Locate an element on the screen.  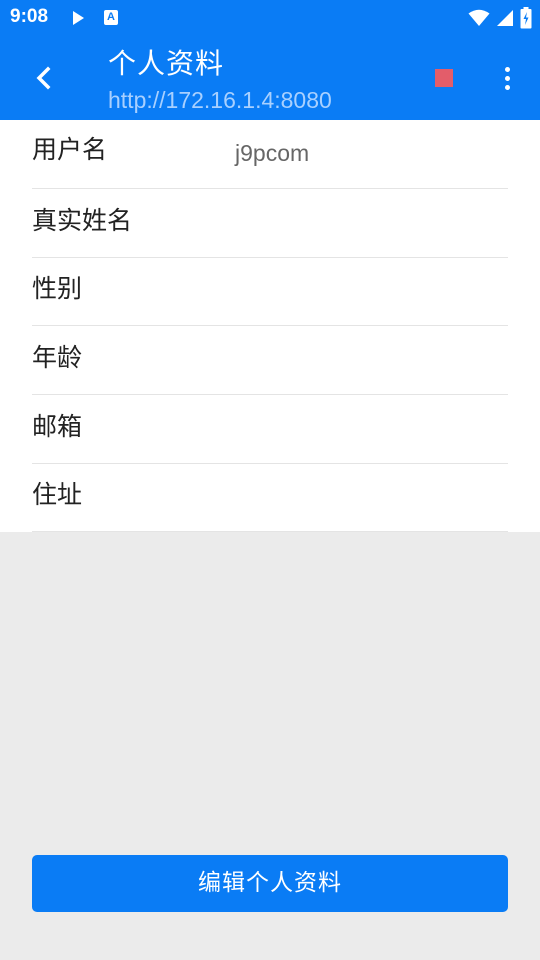
field-label: 真实姓名 is located at coordinates (82, 220).